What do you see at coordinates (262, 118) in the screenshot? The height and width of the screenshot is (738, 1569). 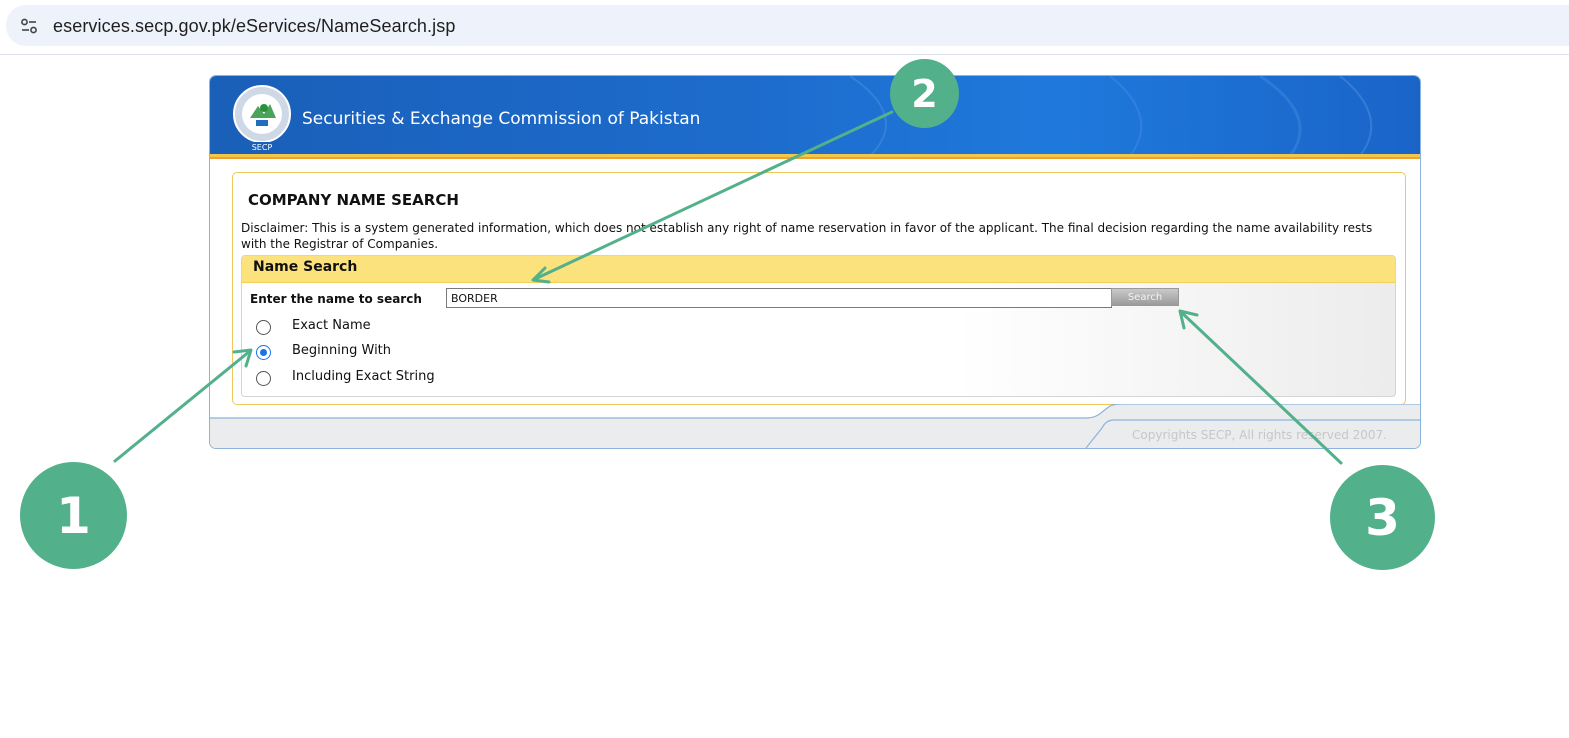 I see `secp-logo: SECP` at bounding box center [262, 118].